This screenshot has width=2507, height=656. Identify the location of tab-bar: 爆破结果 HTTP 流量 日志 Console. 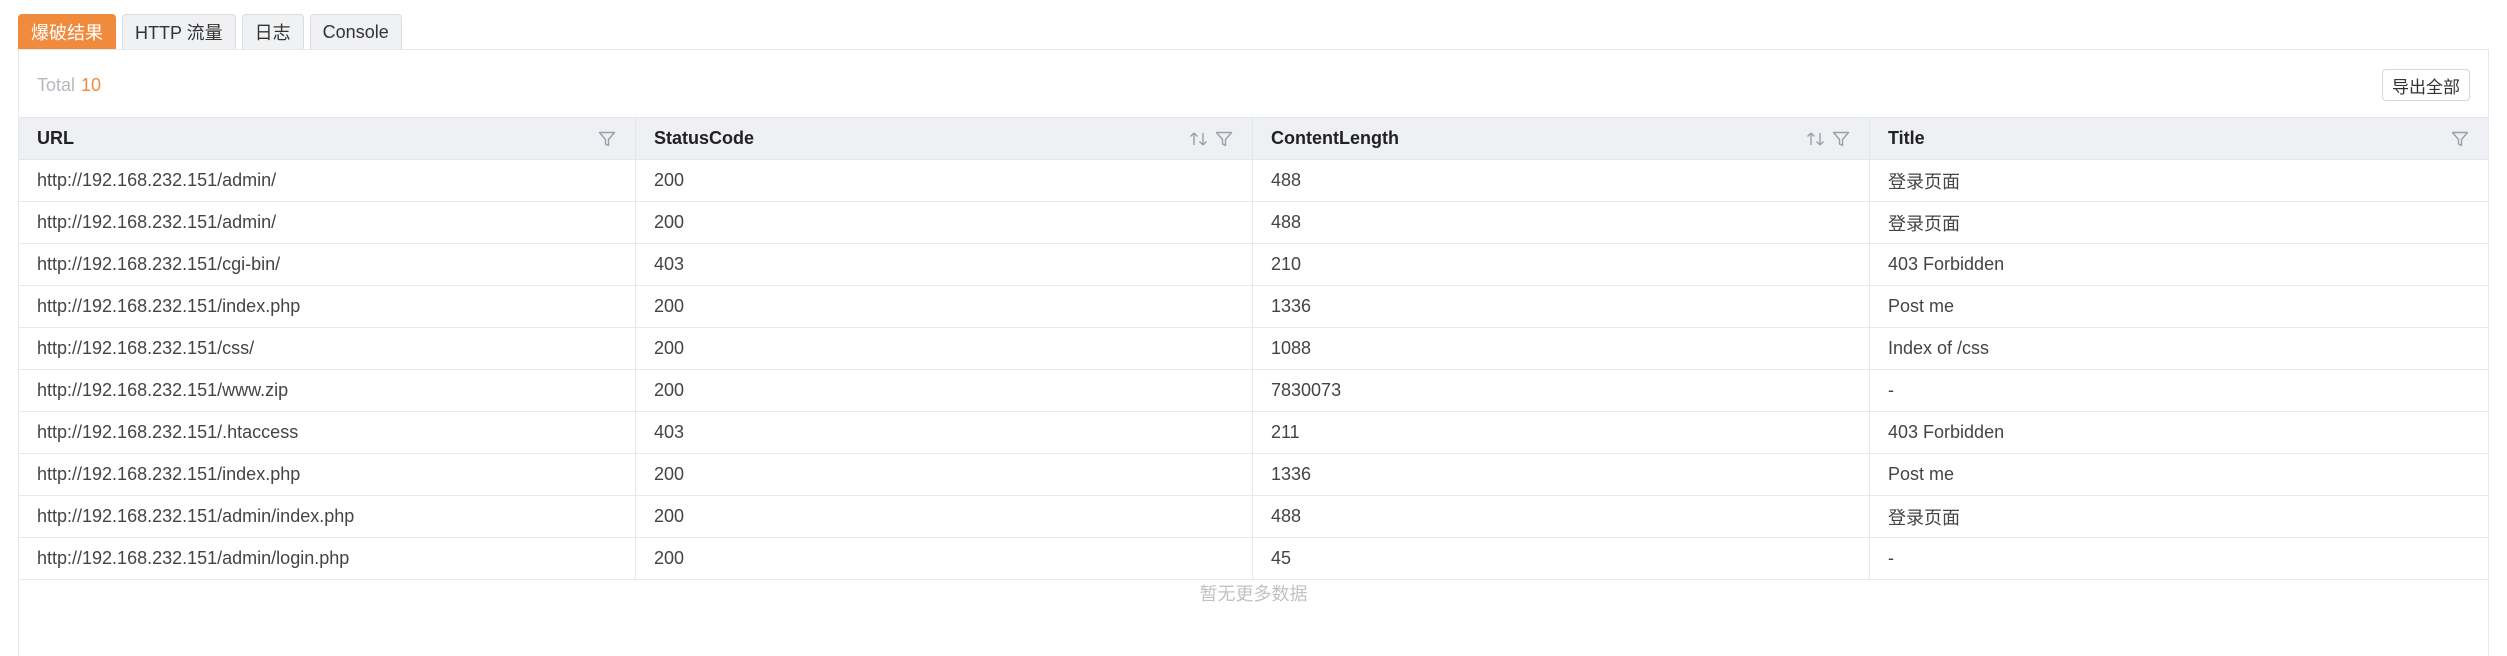
(210, 31).